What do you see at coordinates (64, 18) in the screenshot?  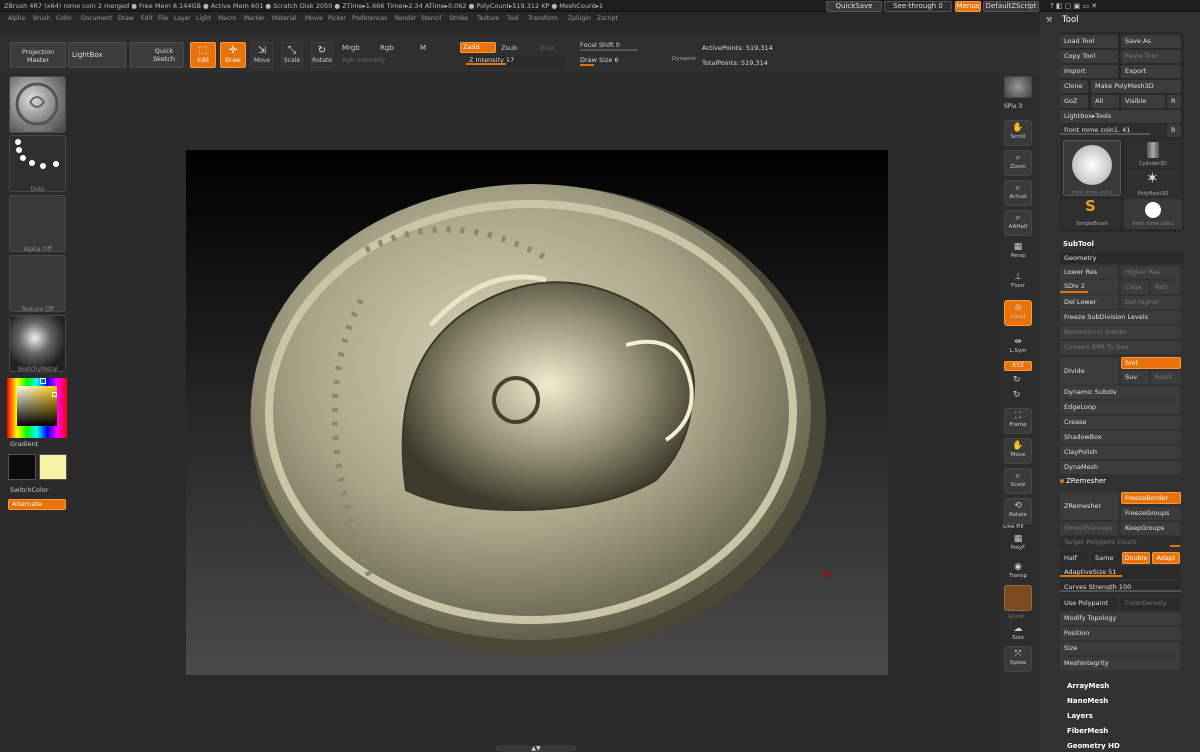 I see `menu-color: Color` at bounding box center [64, 18].